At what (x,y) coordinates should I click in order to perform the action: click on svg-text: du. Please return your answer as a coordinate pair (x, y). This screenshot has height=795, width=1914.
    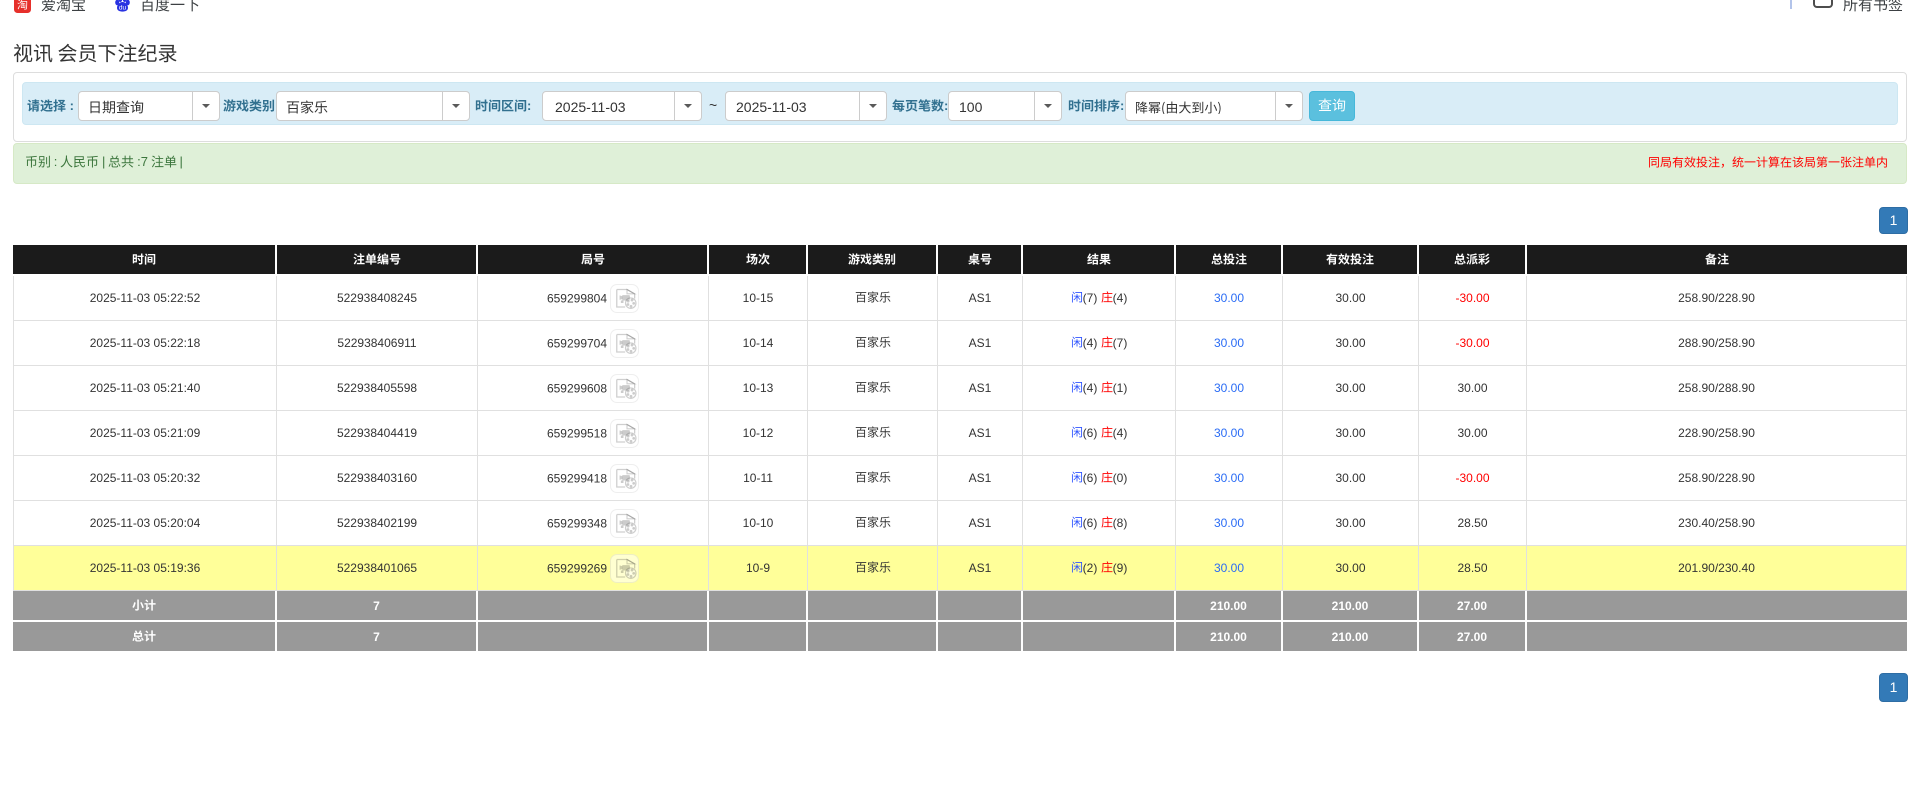
    Looking at the image, I should click on (123, 7).